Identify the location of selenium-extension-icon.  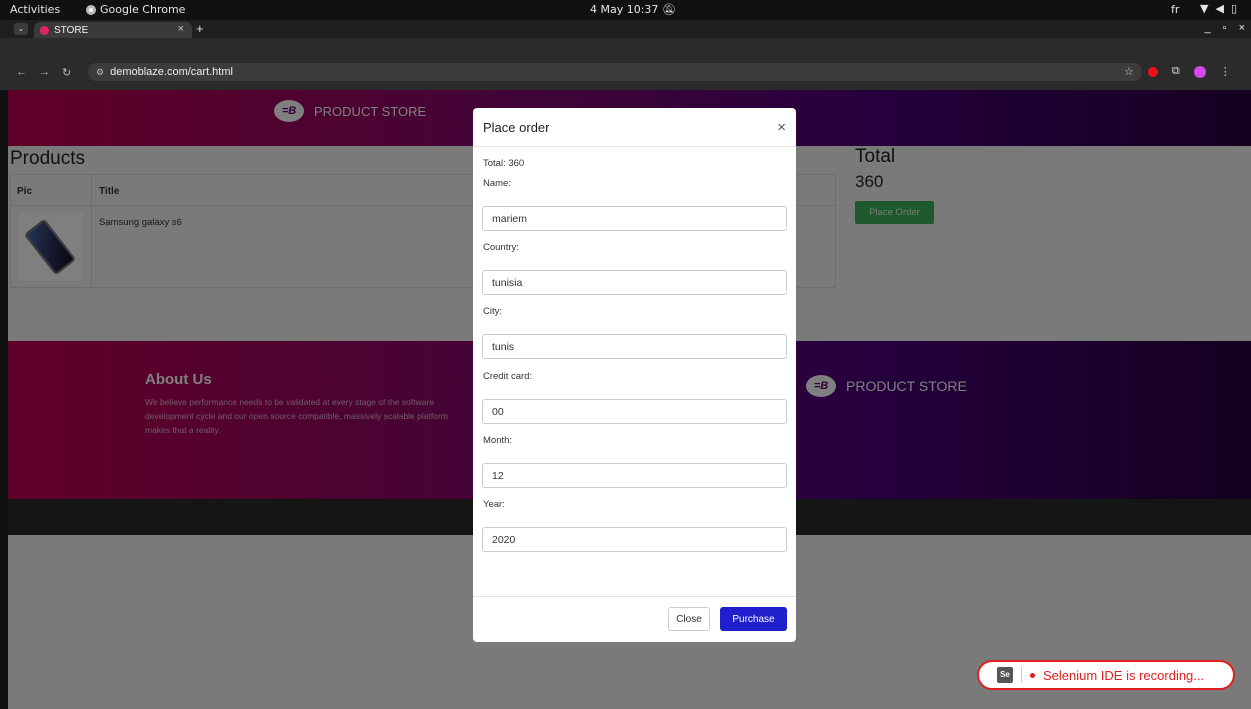
(1152, 71).